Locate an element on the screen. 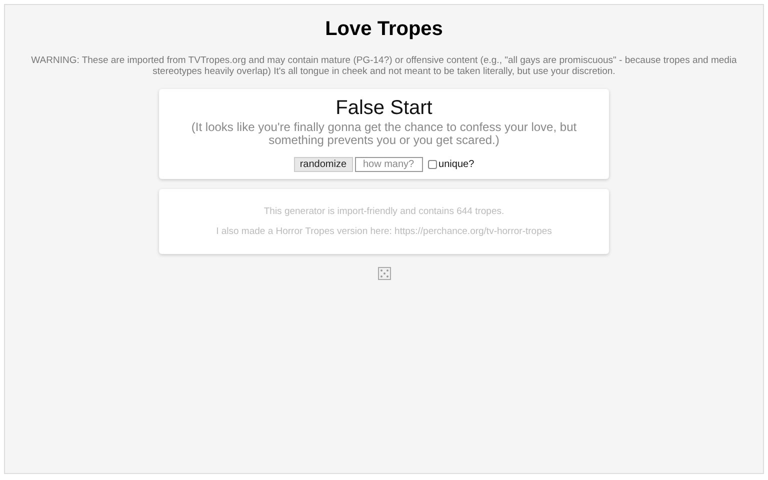 The image size is (768, 480). warning-text: WARNING: These are imported from TVTropes.org and may contain mature (PG-14?) or offensive content (e.g., "all gays are promiscuous" - because tropes and media stereotypes heavily overlap) It's all tongue in cheek and not meant to be taken literally, but use your discretion. is located at coordinates (384, 66).